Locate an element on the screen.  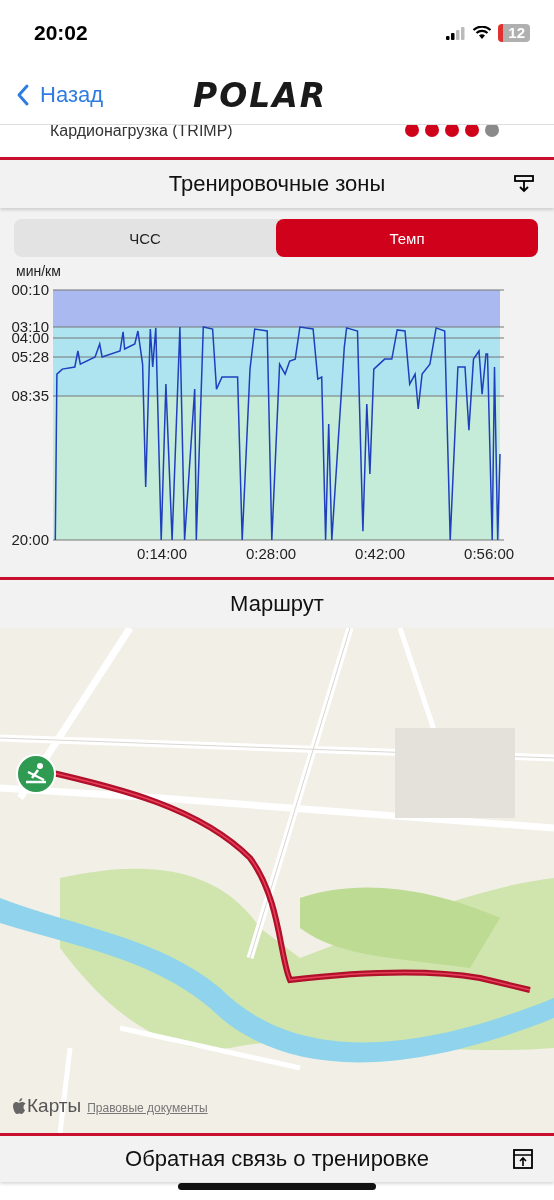
signal-icon is located at coordinates (456, 33).